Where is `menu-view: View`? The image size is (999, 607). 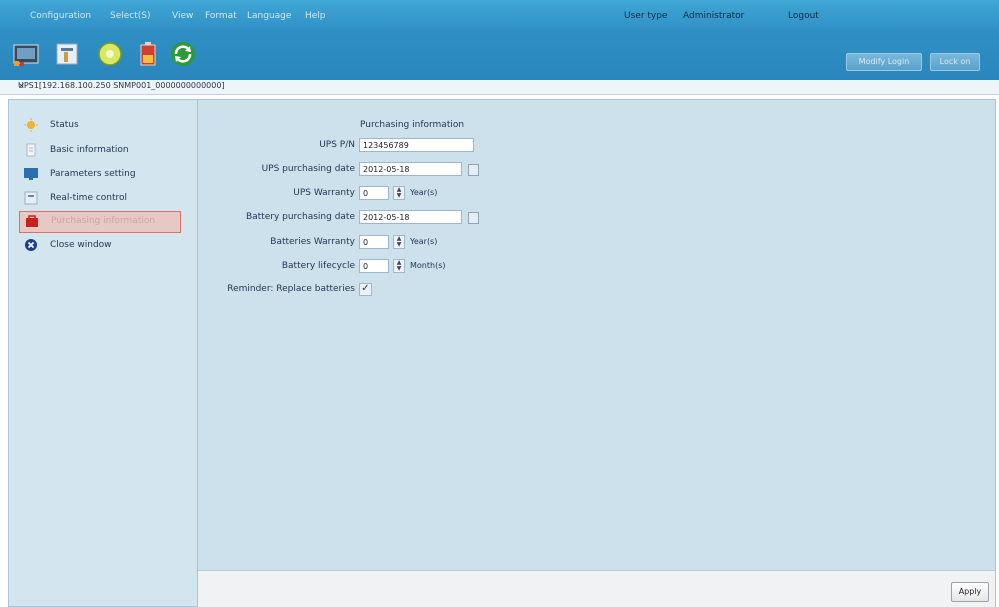
menu-view: View is located at coordinates (182, 16).